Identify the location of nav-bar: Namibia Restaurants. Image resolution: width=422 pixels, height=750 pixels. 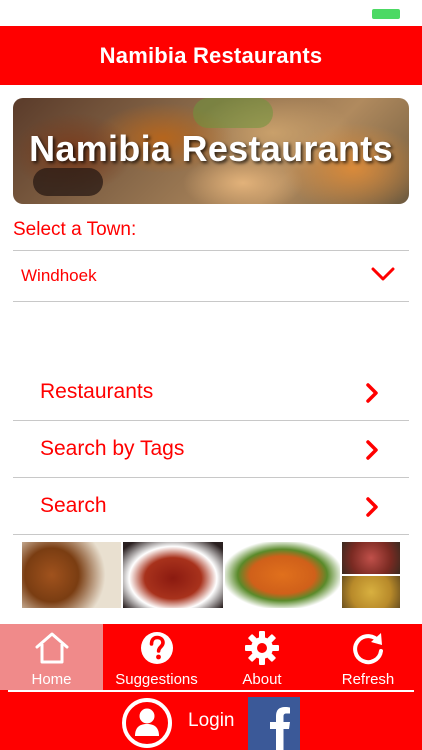
(211, 55).